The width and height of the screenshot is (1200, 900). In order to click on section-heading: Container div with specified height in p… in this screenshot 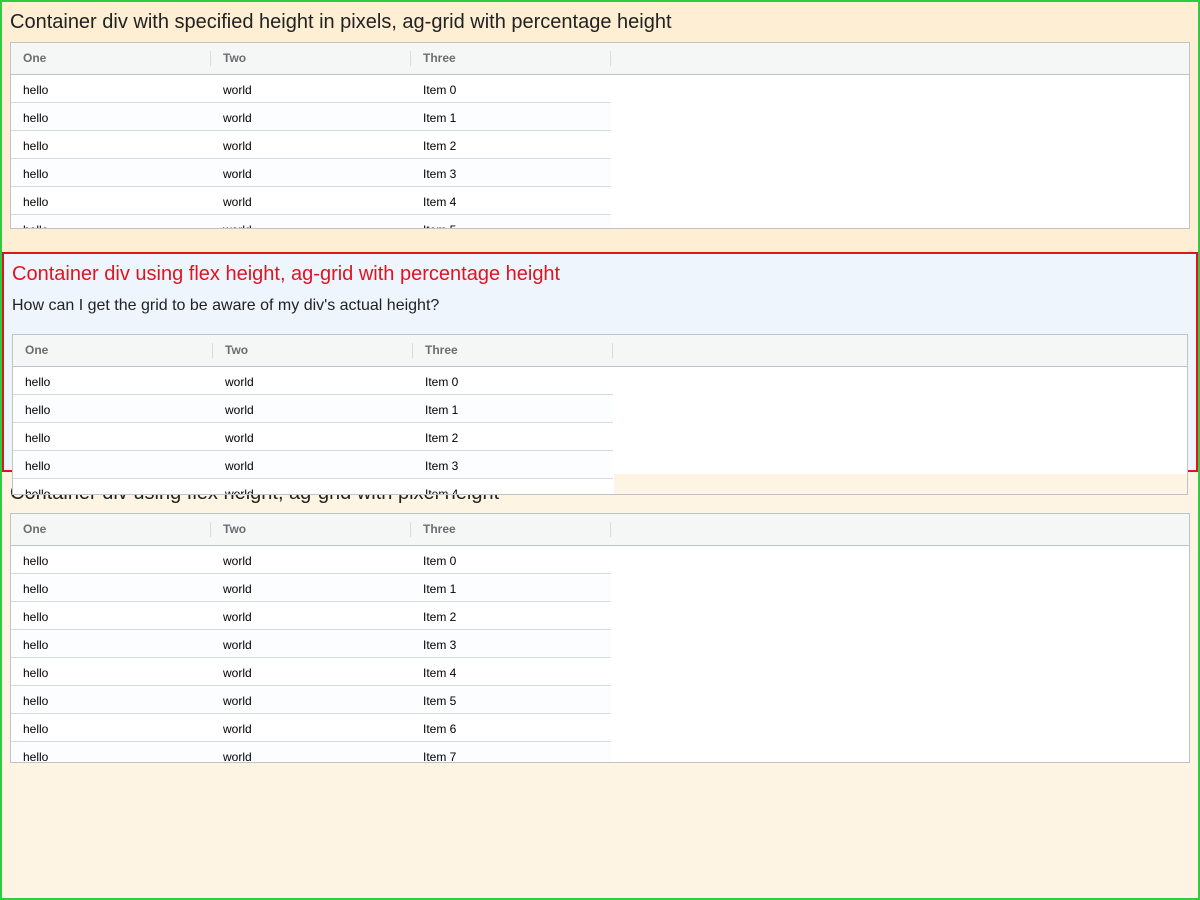, I will do `click(341, 22)`.